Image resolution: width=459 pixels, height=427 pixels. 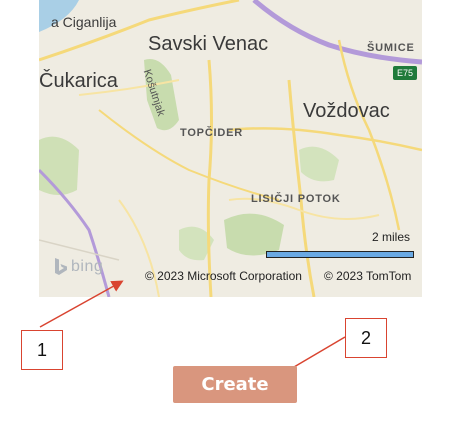 I want to click on park-east, so click(x=319, y=164).